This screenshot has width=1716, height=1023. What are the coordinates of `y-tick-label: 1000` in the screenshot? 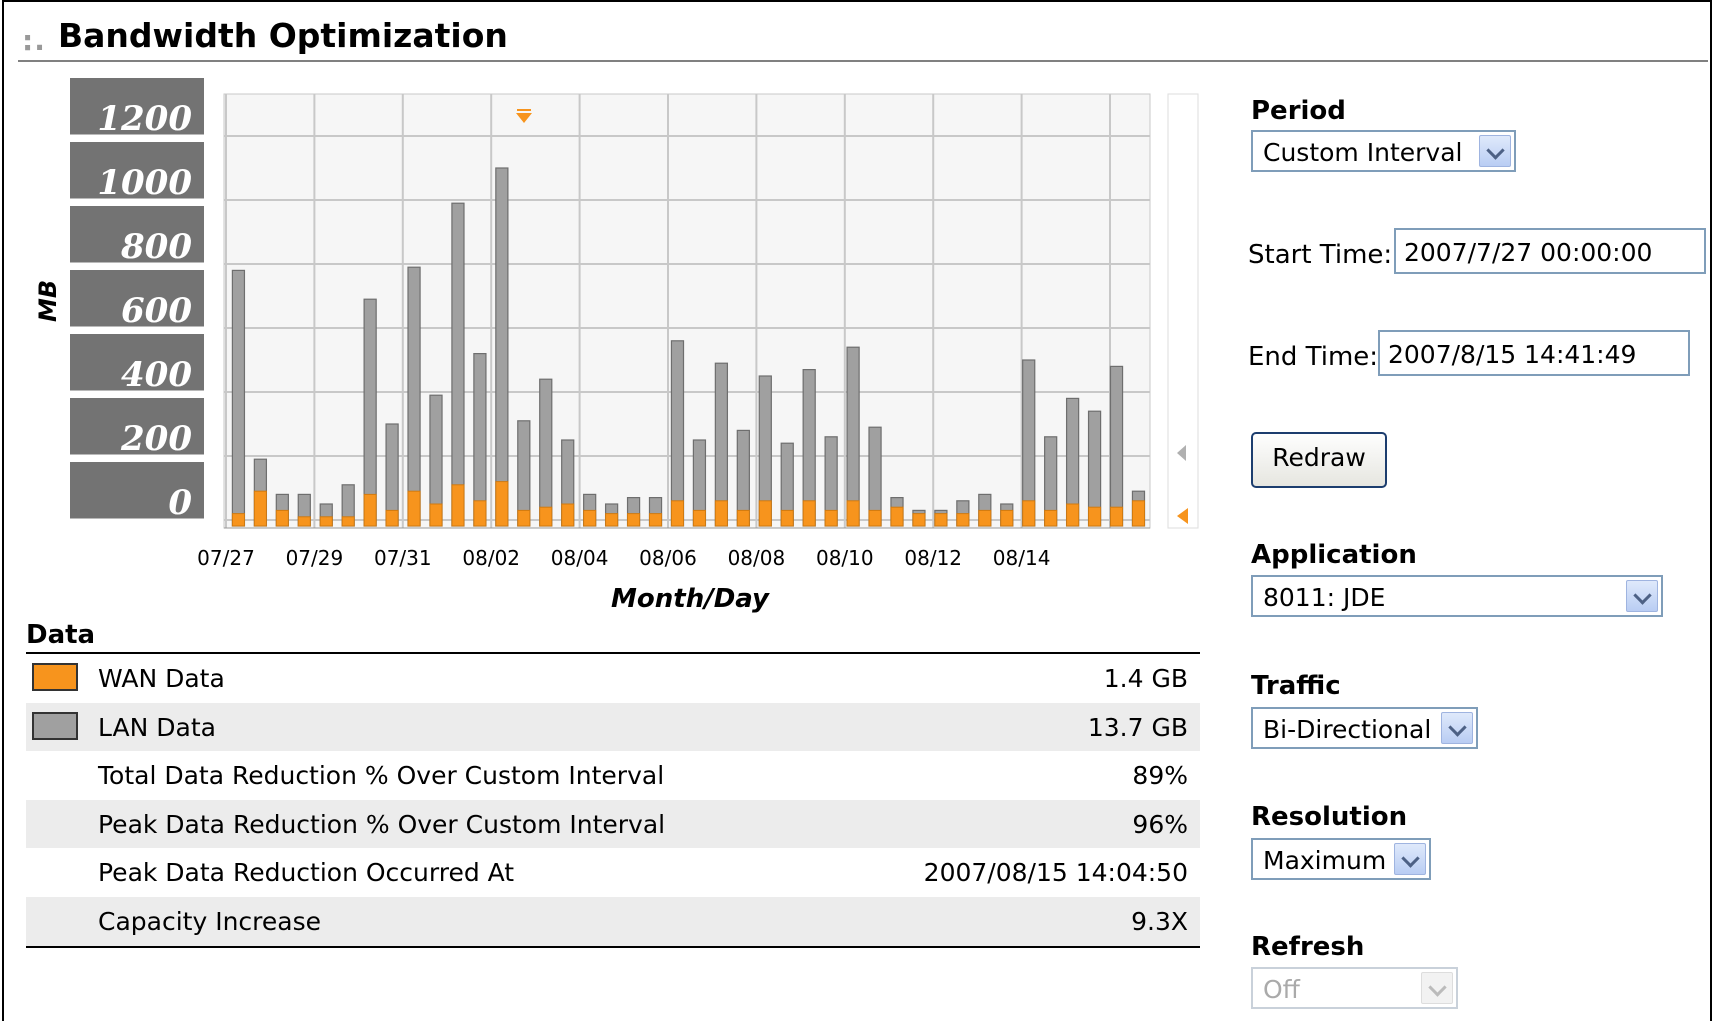 It's located at (144, 183).